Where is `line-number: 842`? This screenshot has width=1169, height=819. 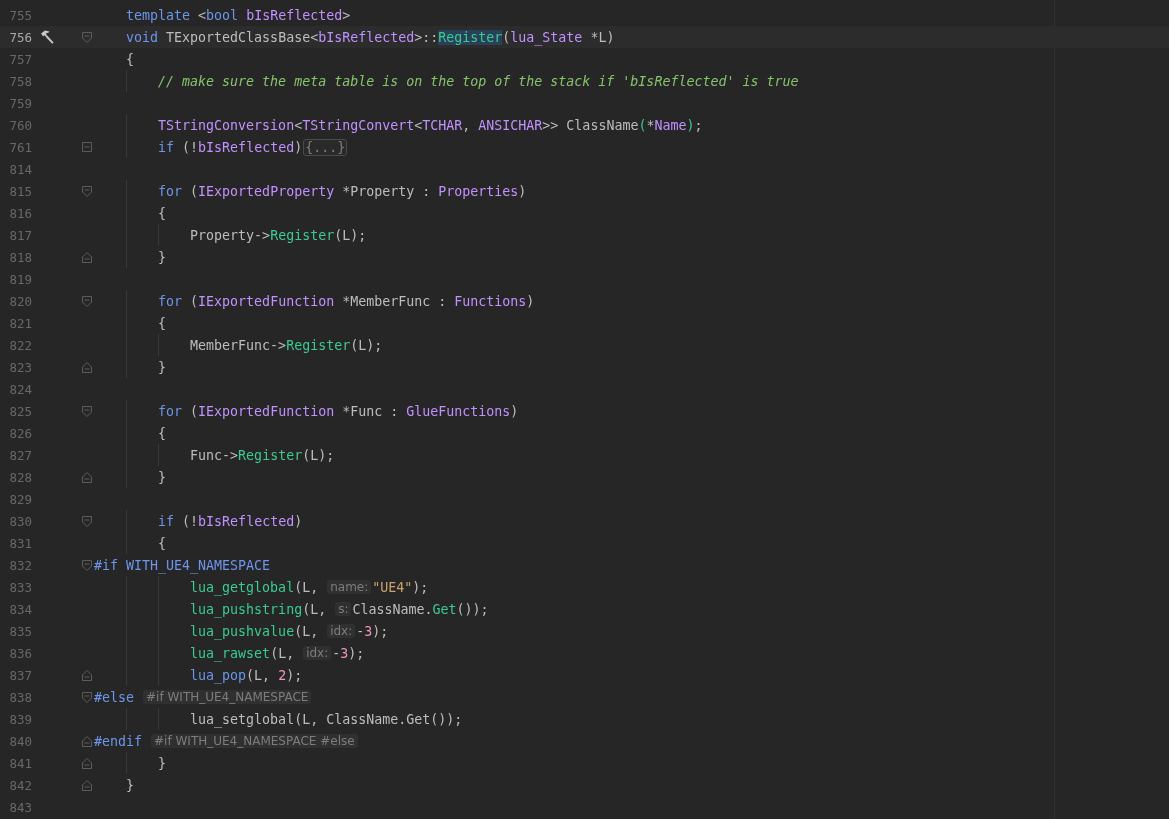 line-number: 842 is located at coordinates (20, 785).